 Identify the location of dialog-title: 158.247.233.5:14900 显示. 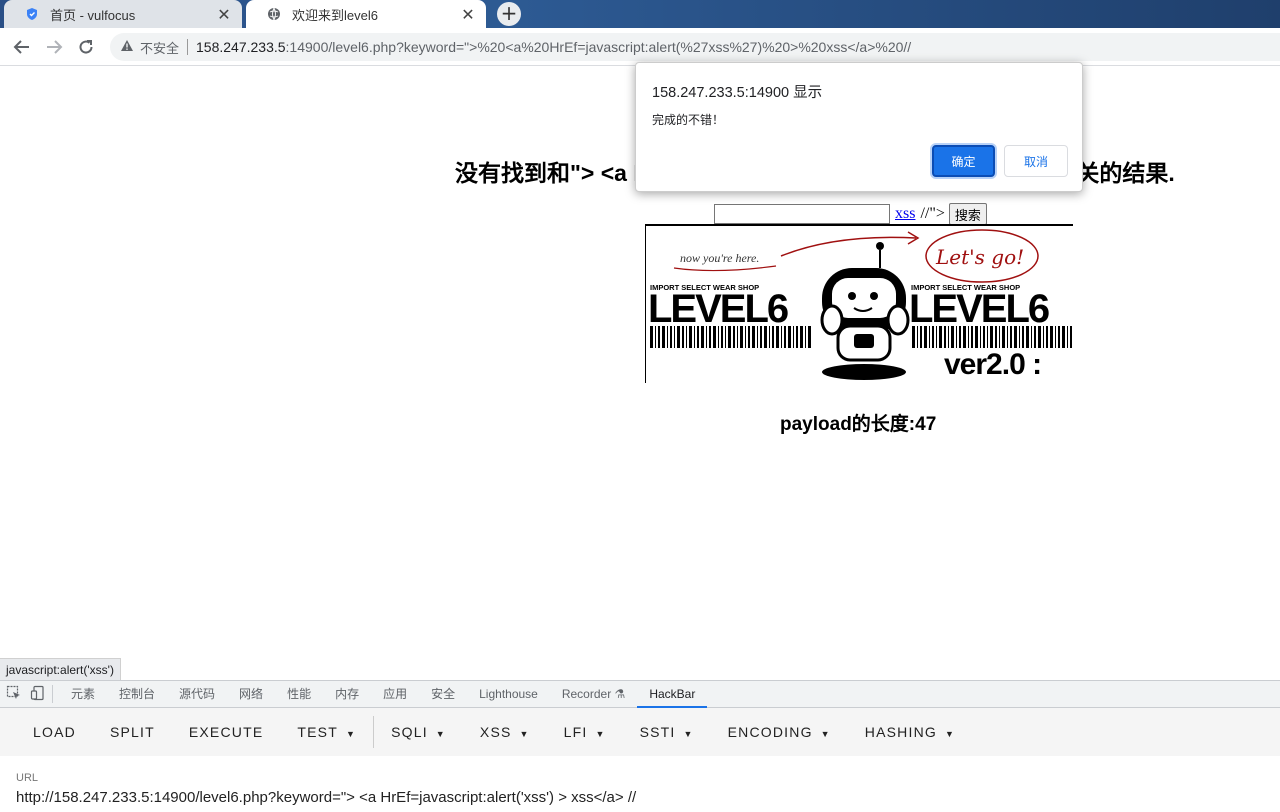
(737, 93).